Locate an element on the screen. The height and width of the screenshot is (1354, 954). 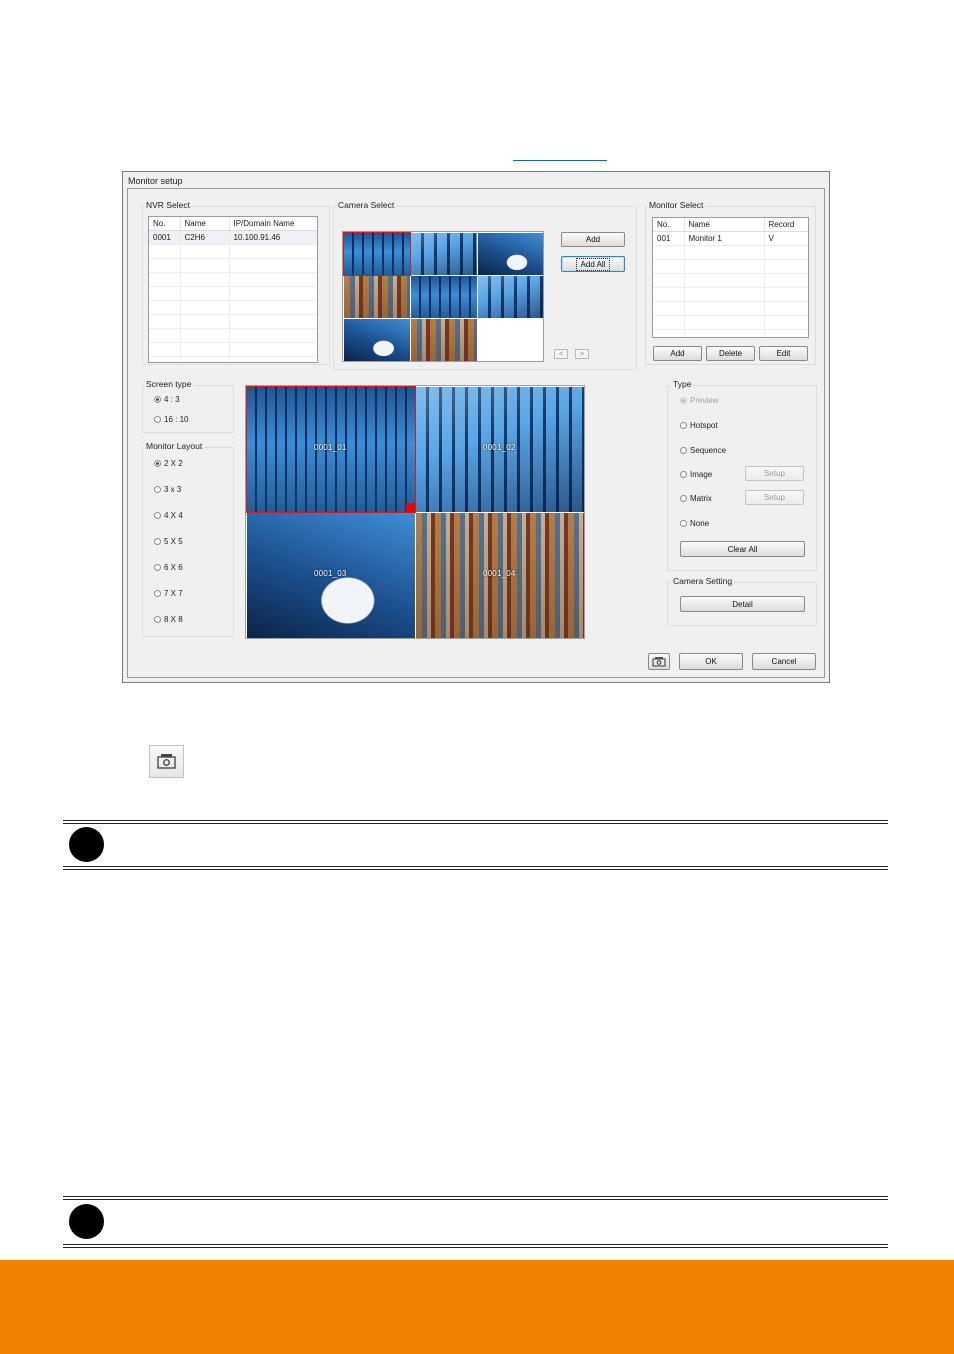
nvr-cell-no: 0001 is located at coordinates (165, 237).